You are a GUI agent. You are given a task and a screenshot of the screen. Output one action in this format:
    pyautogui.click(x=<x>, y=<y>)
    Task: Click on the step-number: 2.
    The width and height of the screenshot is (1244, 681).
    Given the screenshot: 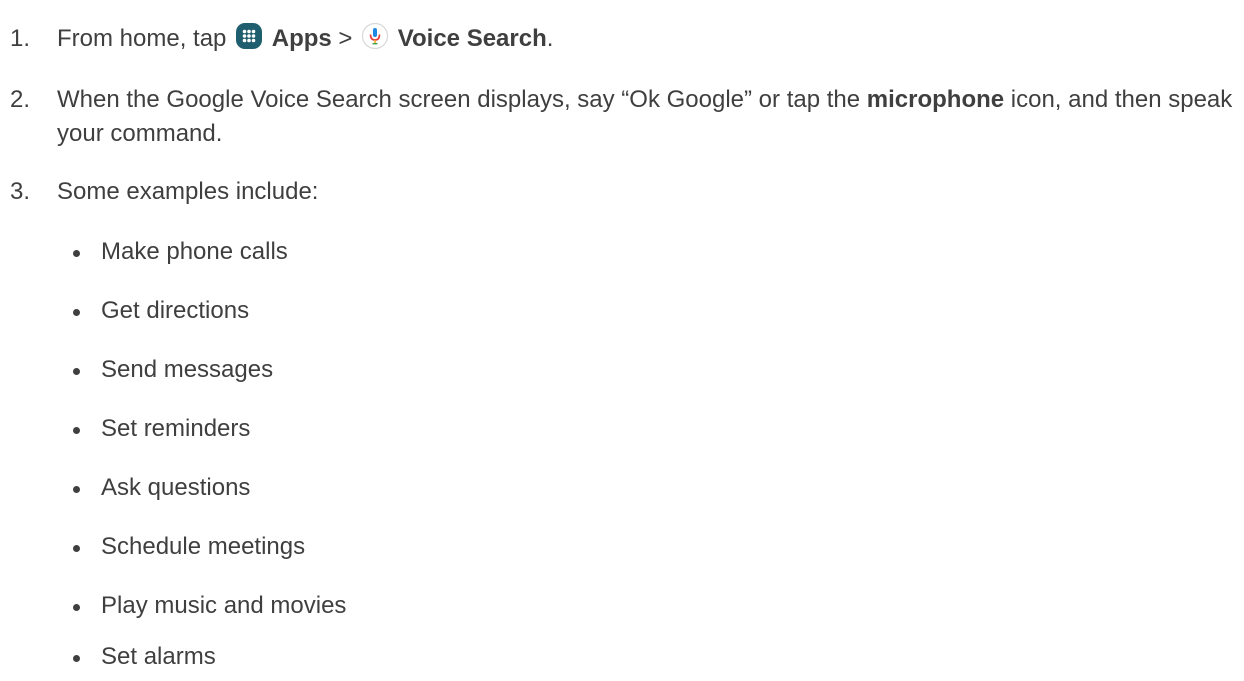 What is the action you would take?
    pyautogui.click(x=20, y=99)
    